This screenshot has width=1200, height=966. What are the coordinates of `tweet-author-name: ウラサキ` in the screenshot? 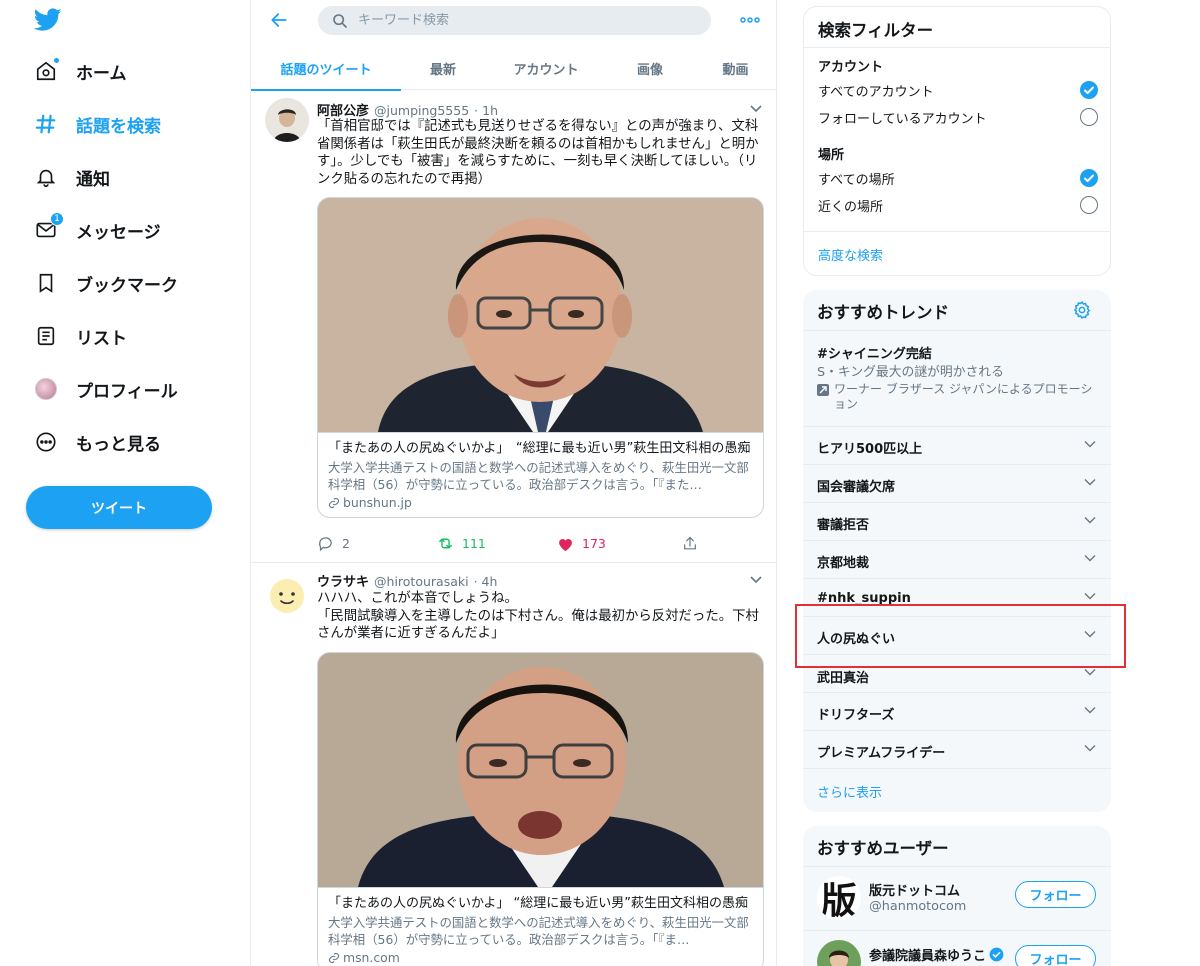 It's located at (343, 580).